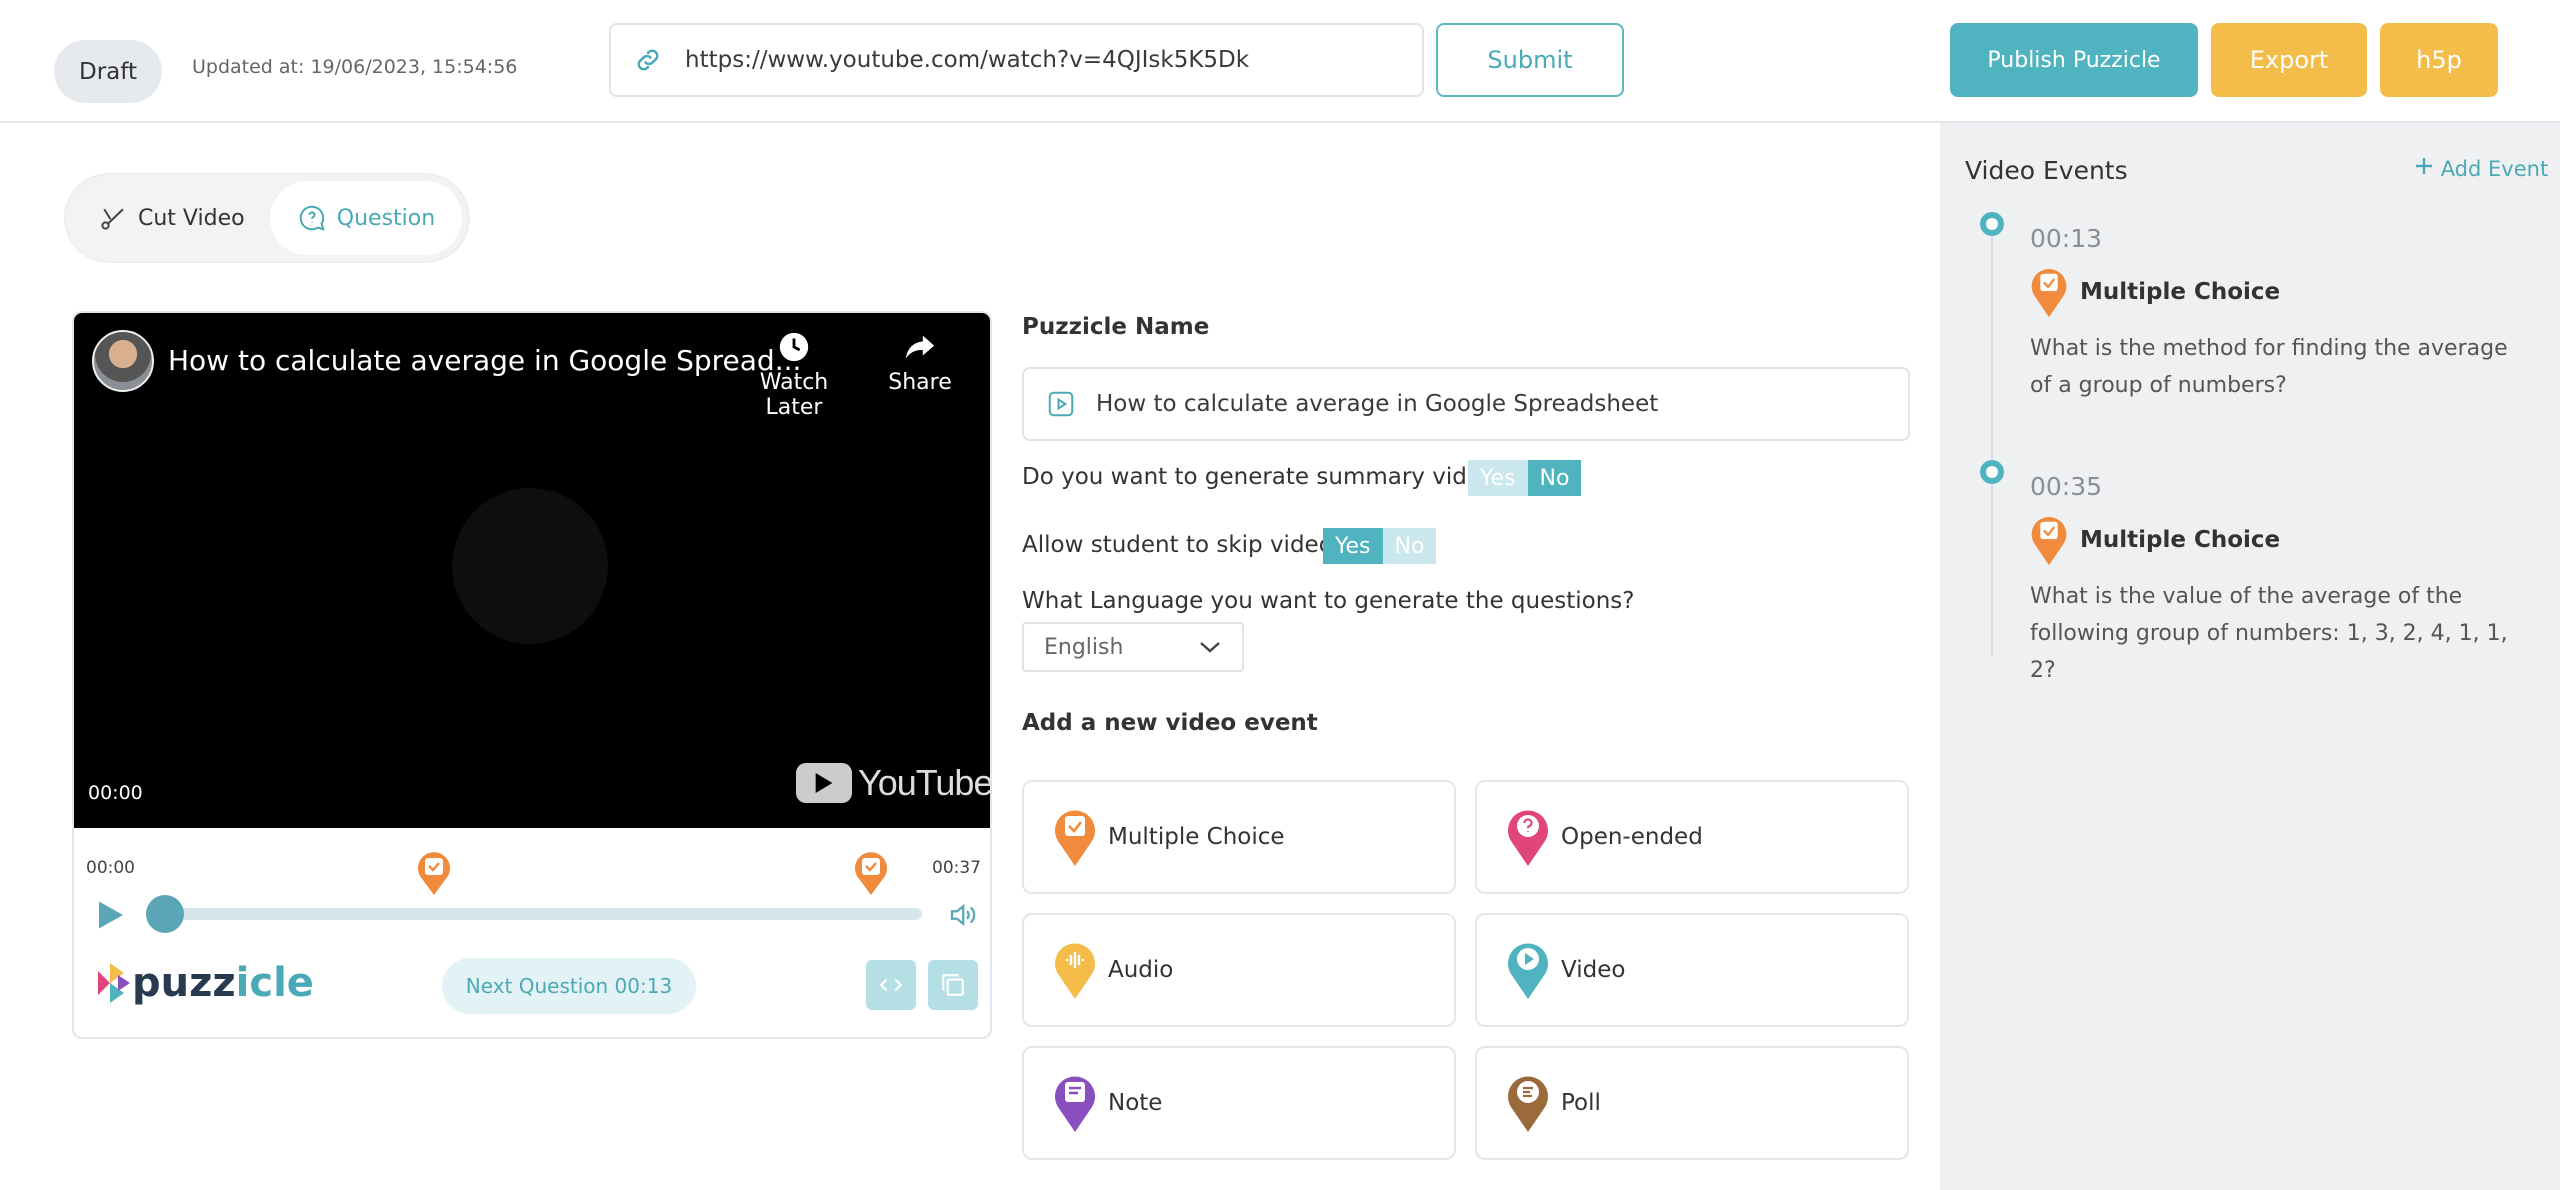 This screenshot has height=1190, width=2560. I want to click on next-question-button: Next Question 00:13, so click(569, 986).